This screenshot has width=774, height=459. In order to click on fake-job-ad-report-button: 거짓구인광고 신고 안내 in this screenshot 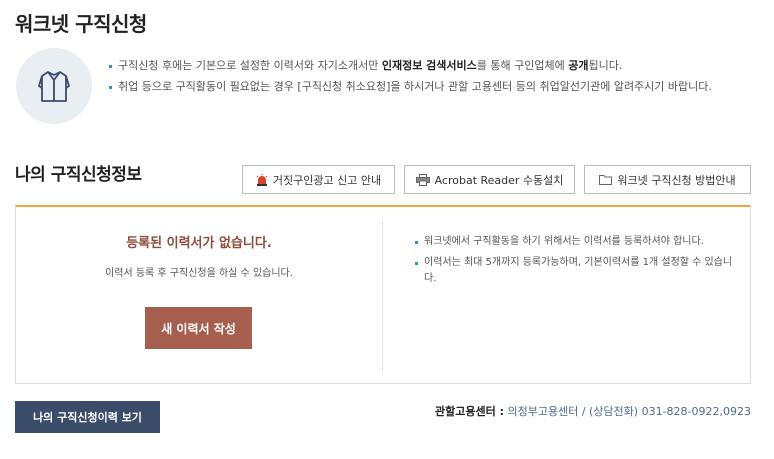, I will do `click(318, 179)`.